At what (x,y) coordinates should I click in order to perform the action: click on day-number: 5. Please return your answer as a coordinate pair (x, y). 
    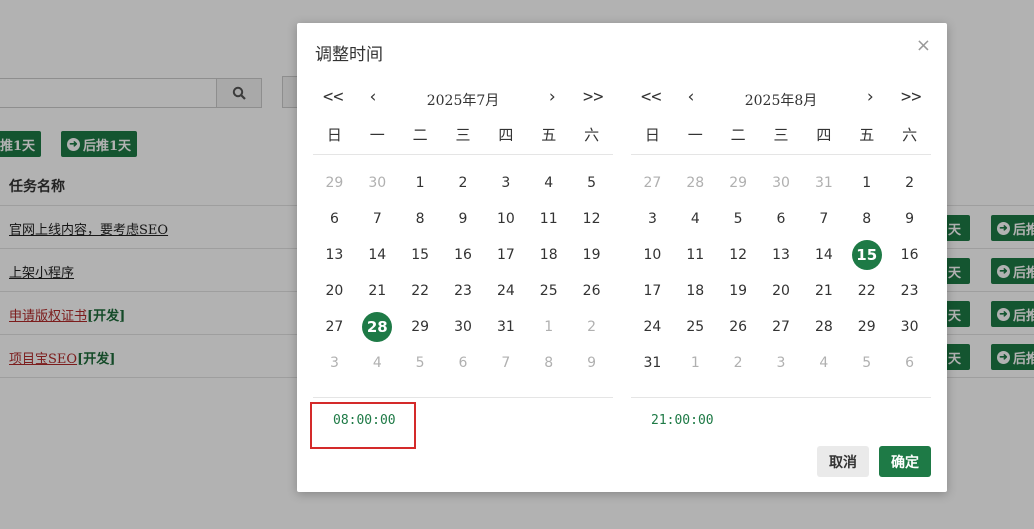
    Looking at the image, I should click on (420, 363).